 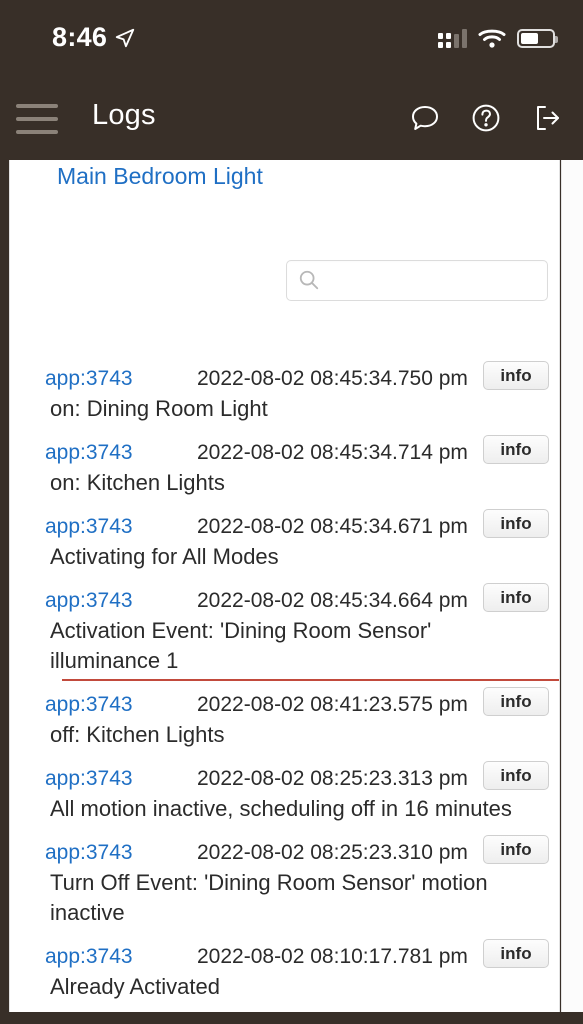 I want to click on log-message: off: Kitchen Lights, so click(x=137, y=734).